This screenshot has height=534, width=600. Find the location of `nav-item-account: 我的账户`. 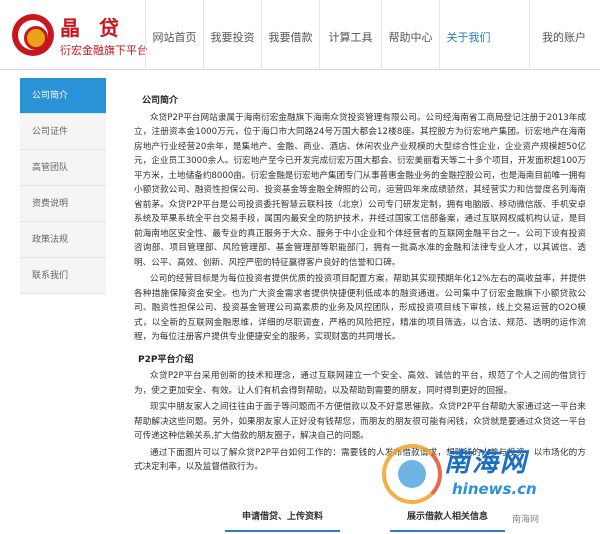

nav-item-account: 我的账户 is located at coordinates (557, 35).